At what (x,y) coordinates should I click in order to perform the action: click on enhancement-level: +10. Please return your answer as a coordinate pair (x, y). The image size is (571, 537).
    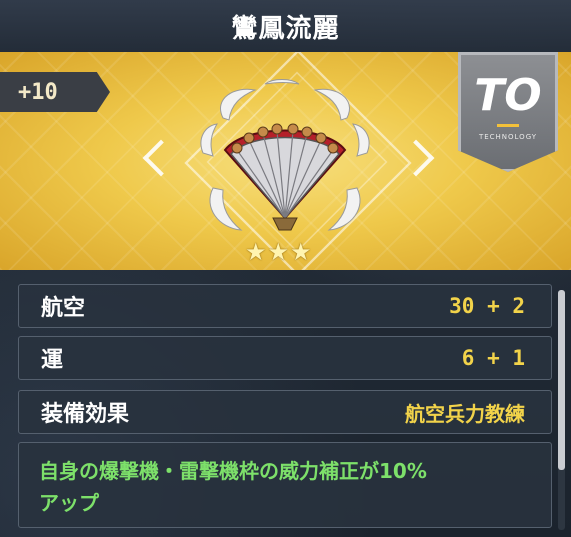
    Looking at the image, I should click on (38, 92).